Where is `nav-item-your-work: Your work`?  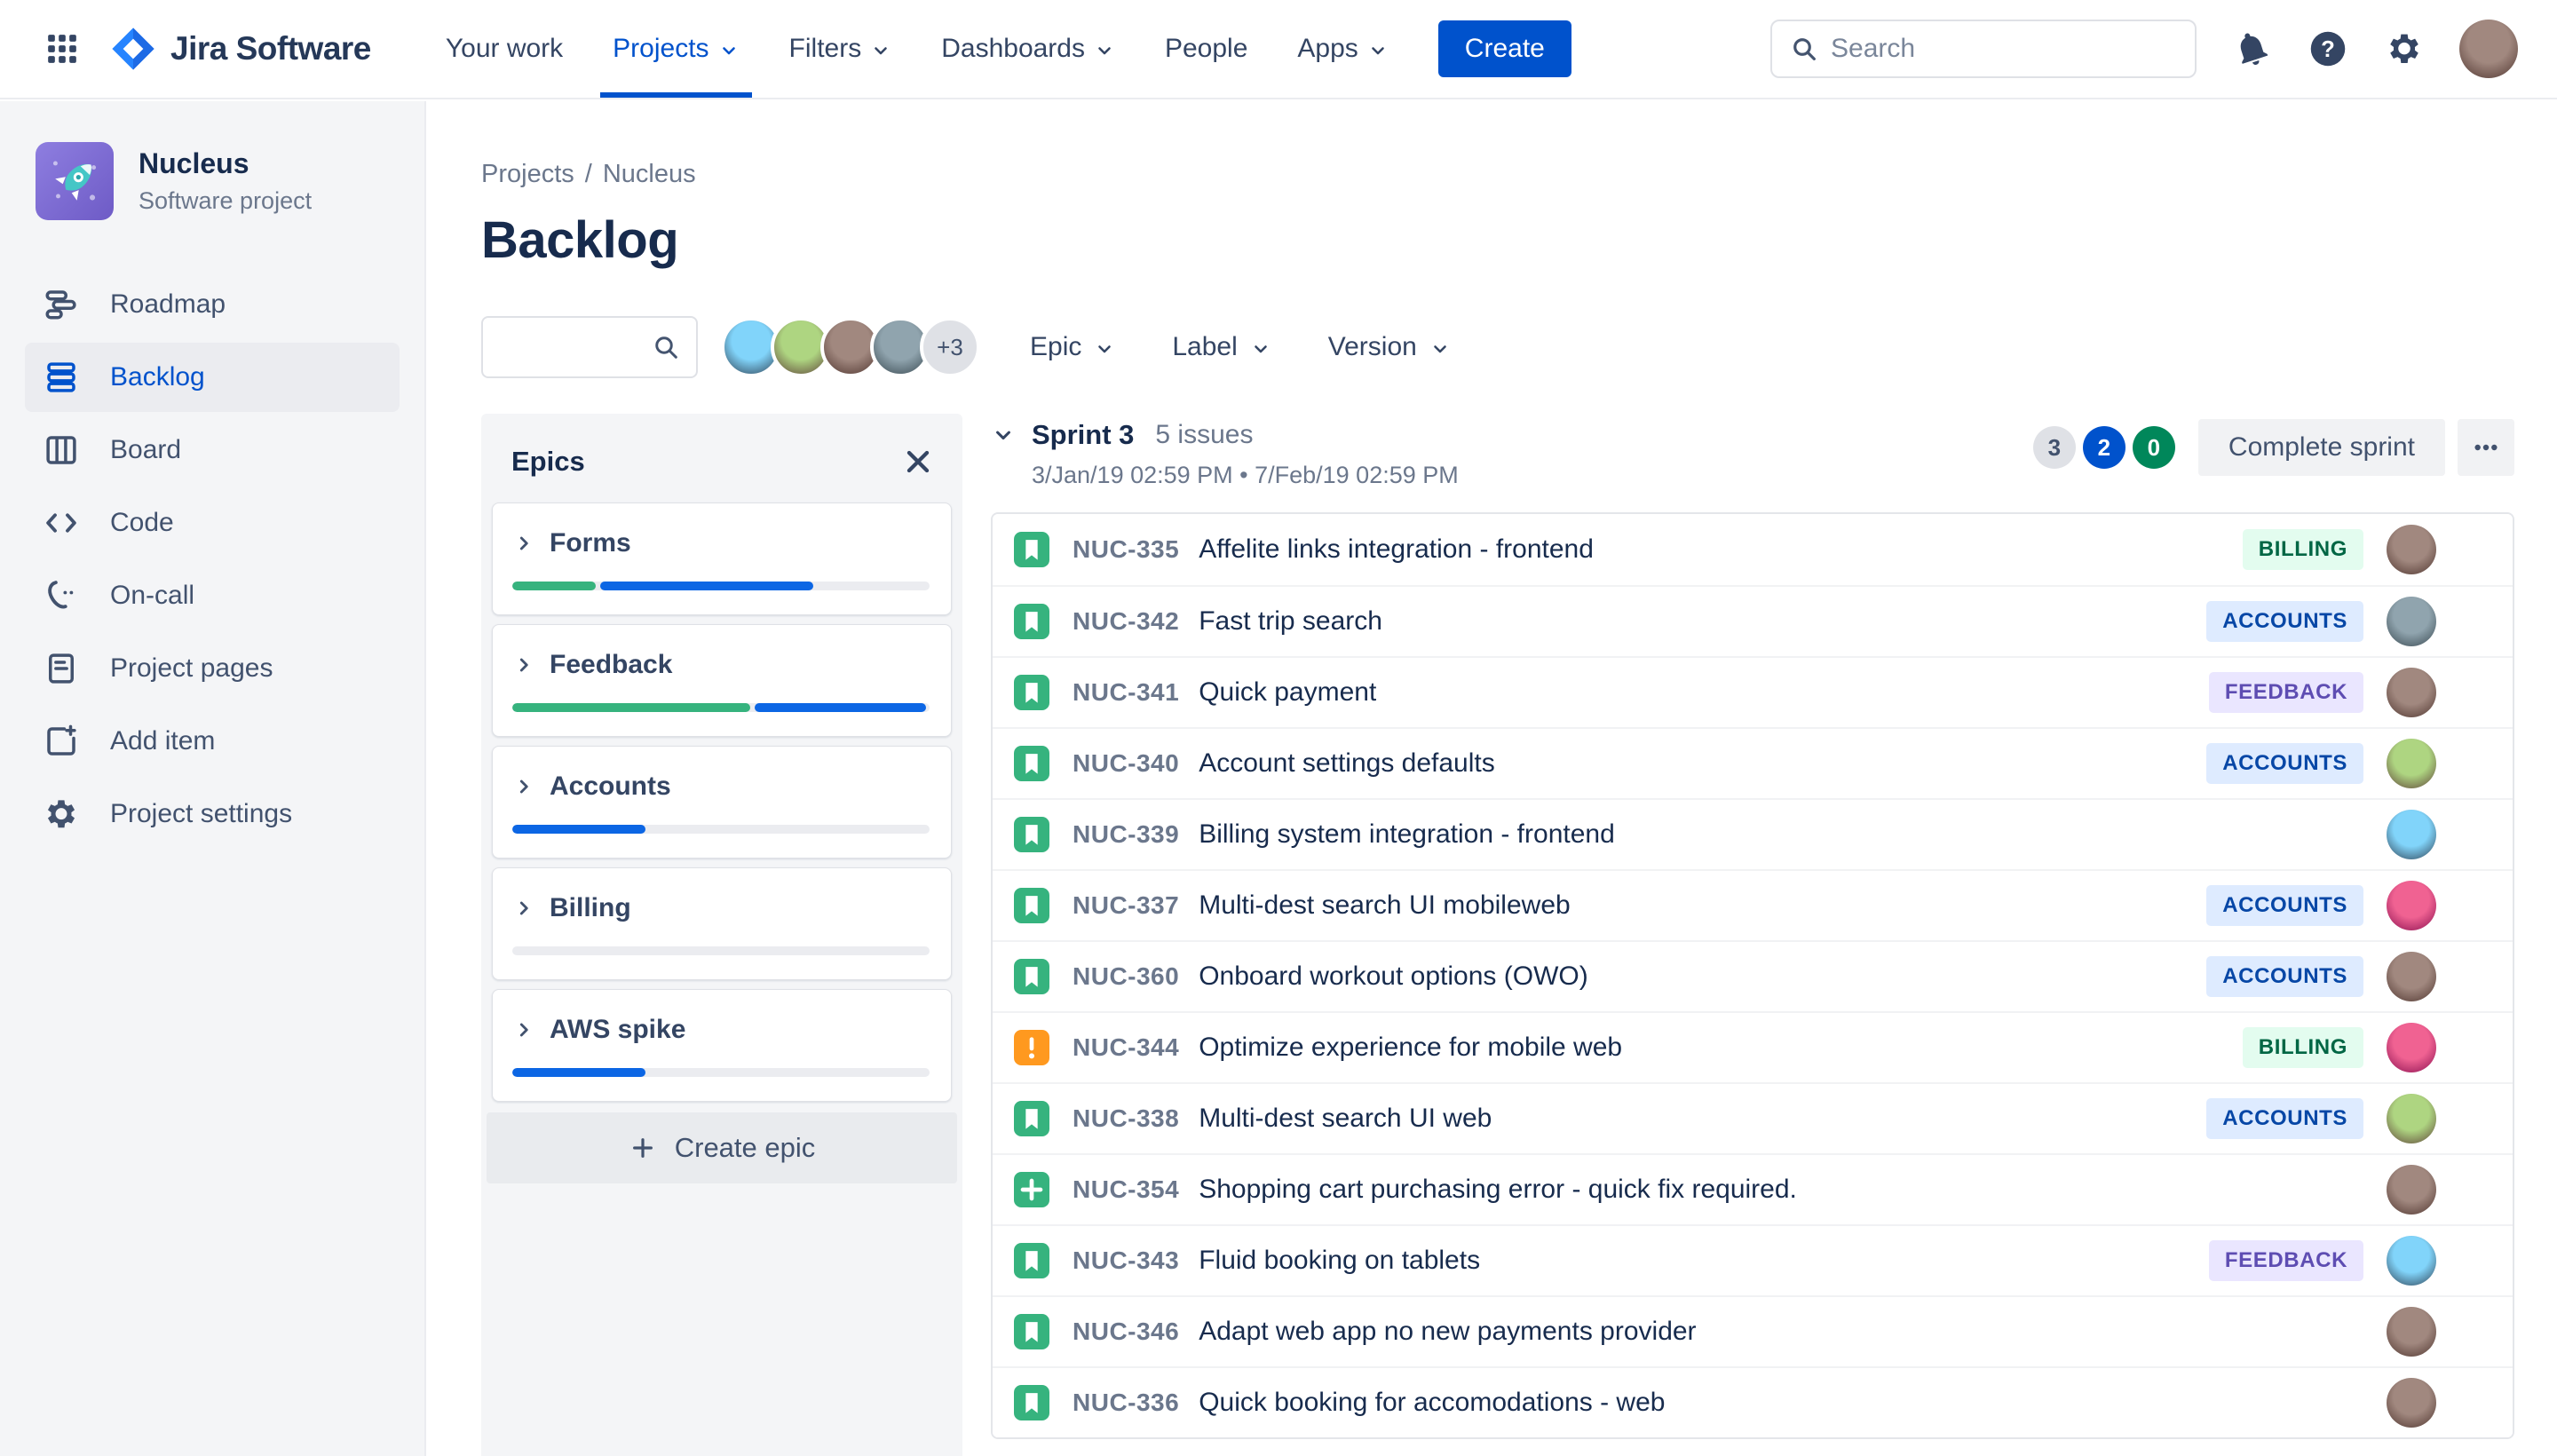 nav-item-your-work: Your work is located at coordinates (504, 49).